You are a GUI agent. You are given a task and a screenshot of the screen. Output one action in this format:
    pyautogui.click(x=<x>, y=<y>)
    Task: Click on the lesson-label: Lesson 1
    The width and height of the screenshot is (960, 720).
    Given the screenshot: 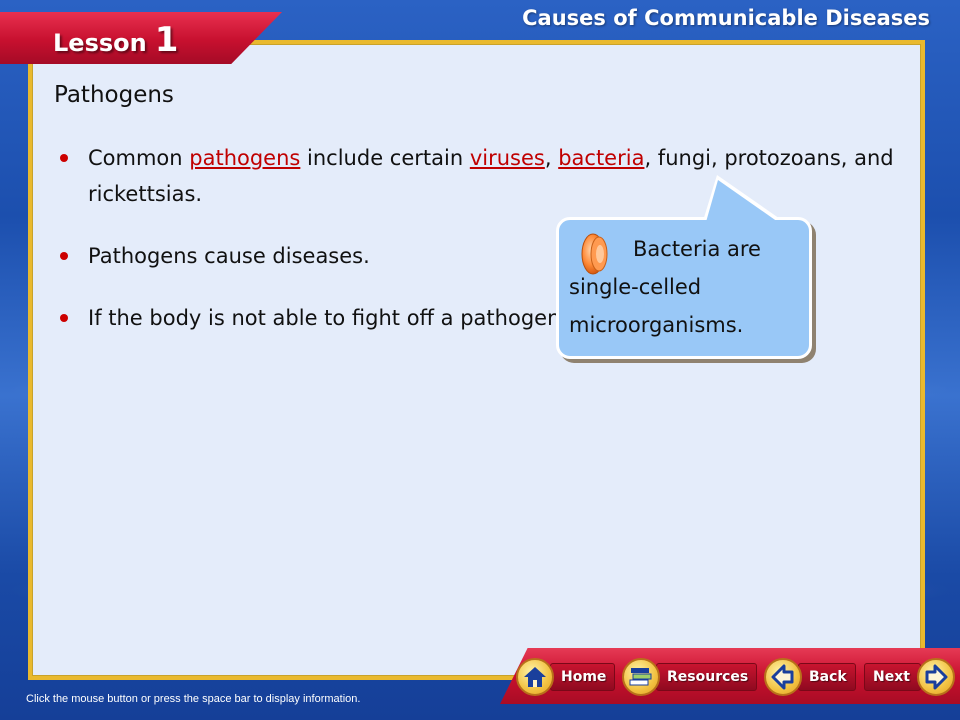 What is the action you would take?
    pyautogui.click(x=115, y=40)
    